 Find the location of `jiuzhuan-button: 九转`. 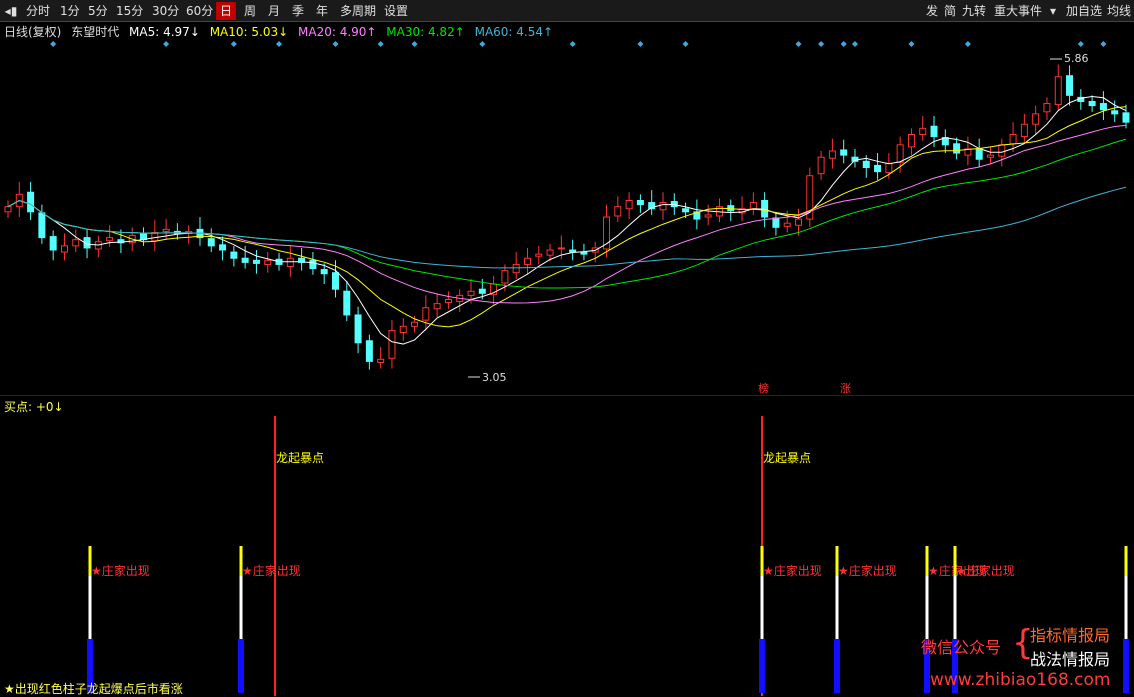

jiuzhuan-button: 九转 is located at coordinates (974, 11).